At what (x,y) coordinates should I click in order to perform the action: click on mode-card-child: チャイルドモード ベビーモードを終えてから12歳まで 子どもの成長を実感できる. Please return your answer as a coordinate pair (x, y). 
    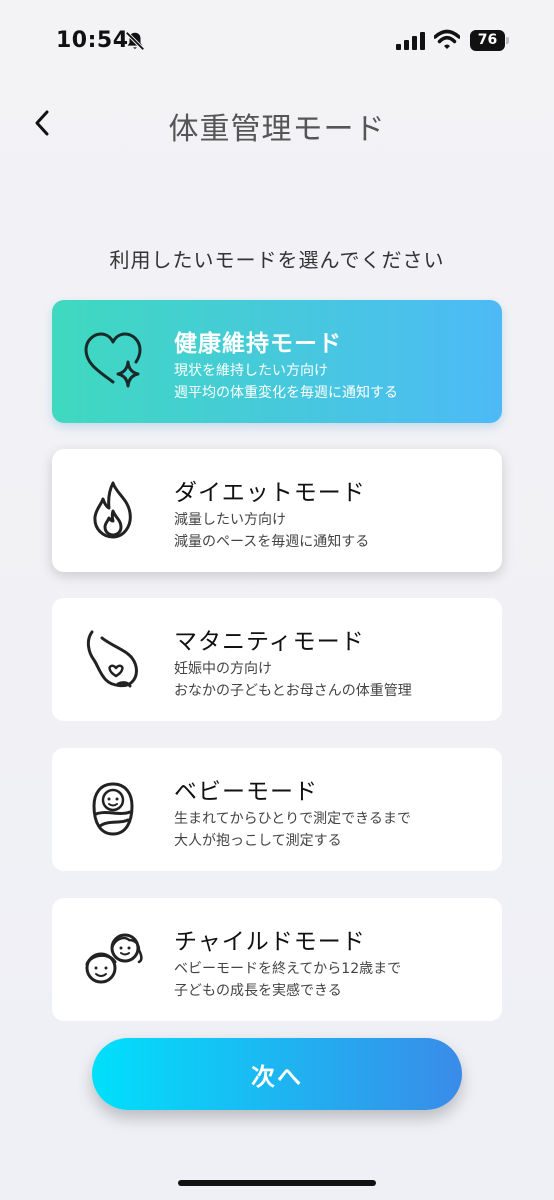
    Looking at the image, I should click on (277, 959).